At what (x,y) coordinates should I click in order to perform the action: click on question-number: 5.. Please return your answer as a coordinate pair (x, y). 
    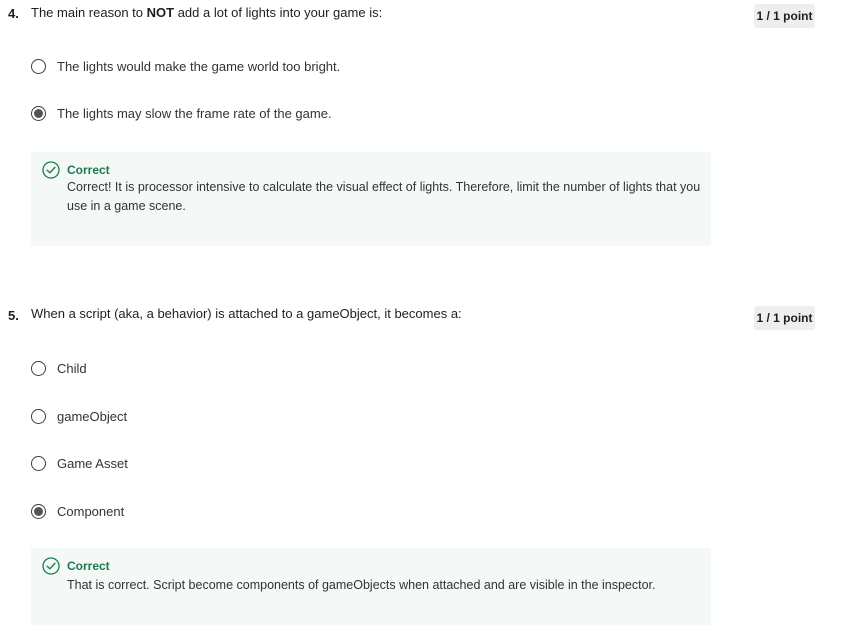
    Looking at the image, I should click on (13, 315).